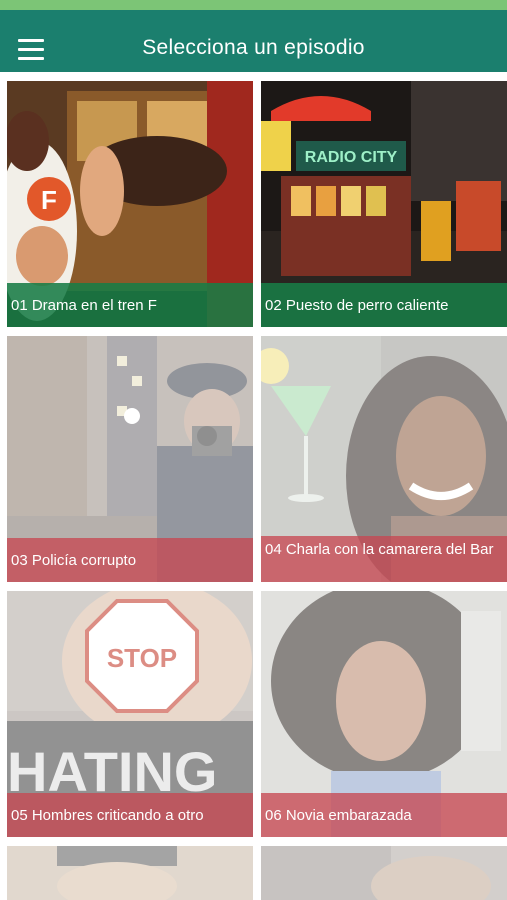 The height and width of the screenshot is (900, 507). I want to click on episode-card-03: 03 Policía corrupto, so click(130, 459).